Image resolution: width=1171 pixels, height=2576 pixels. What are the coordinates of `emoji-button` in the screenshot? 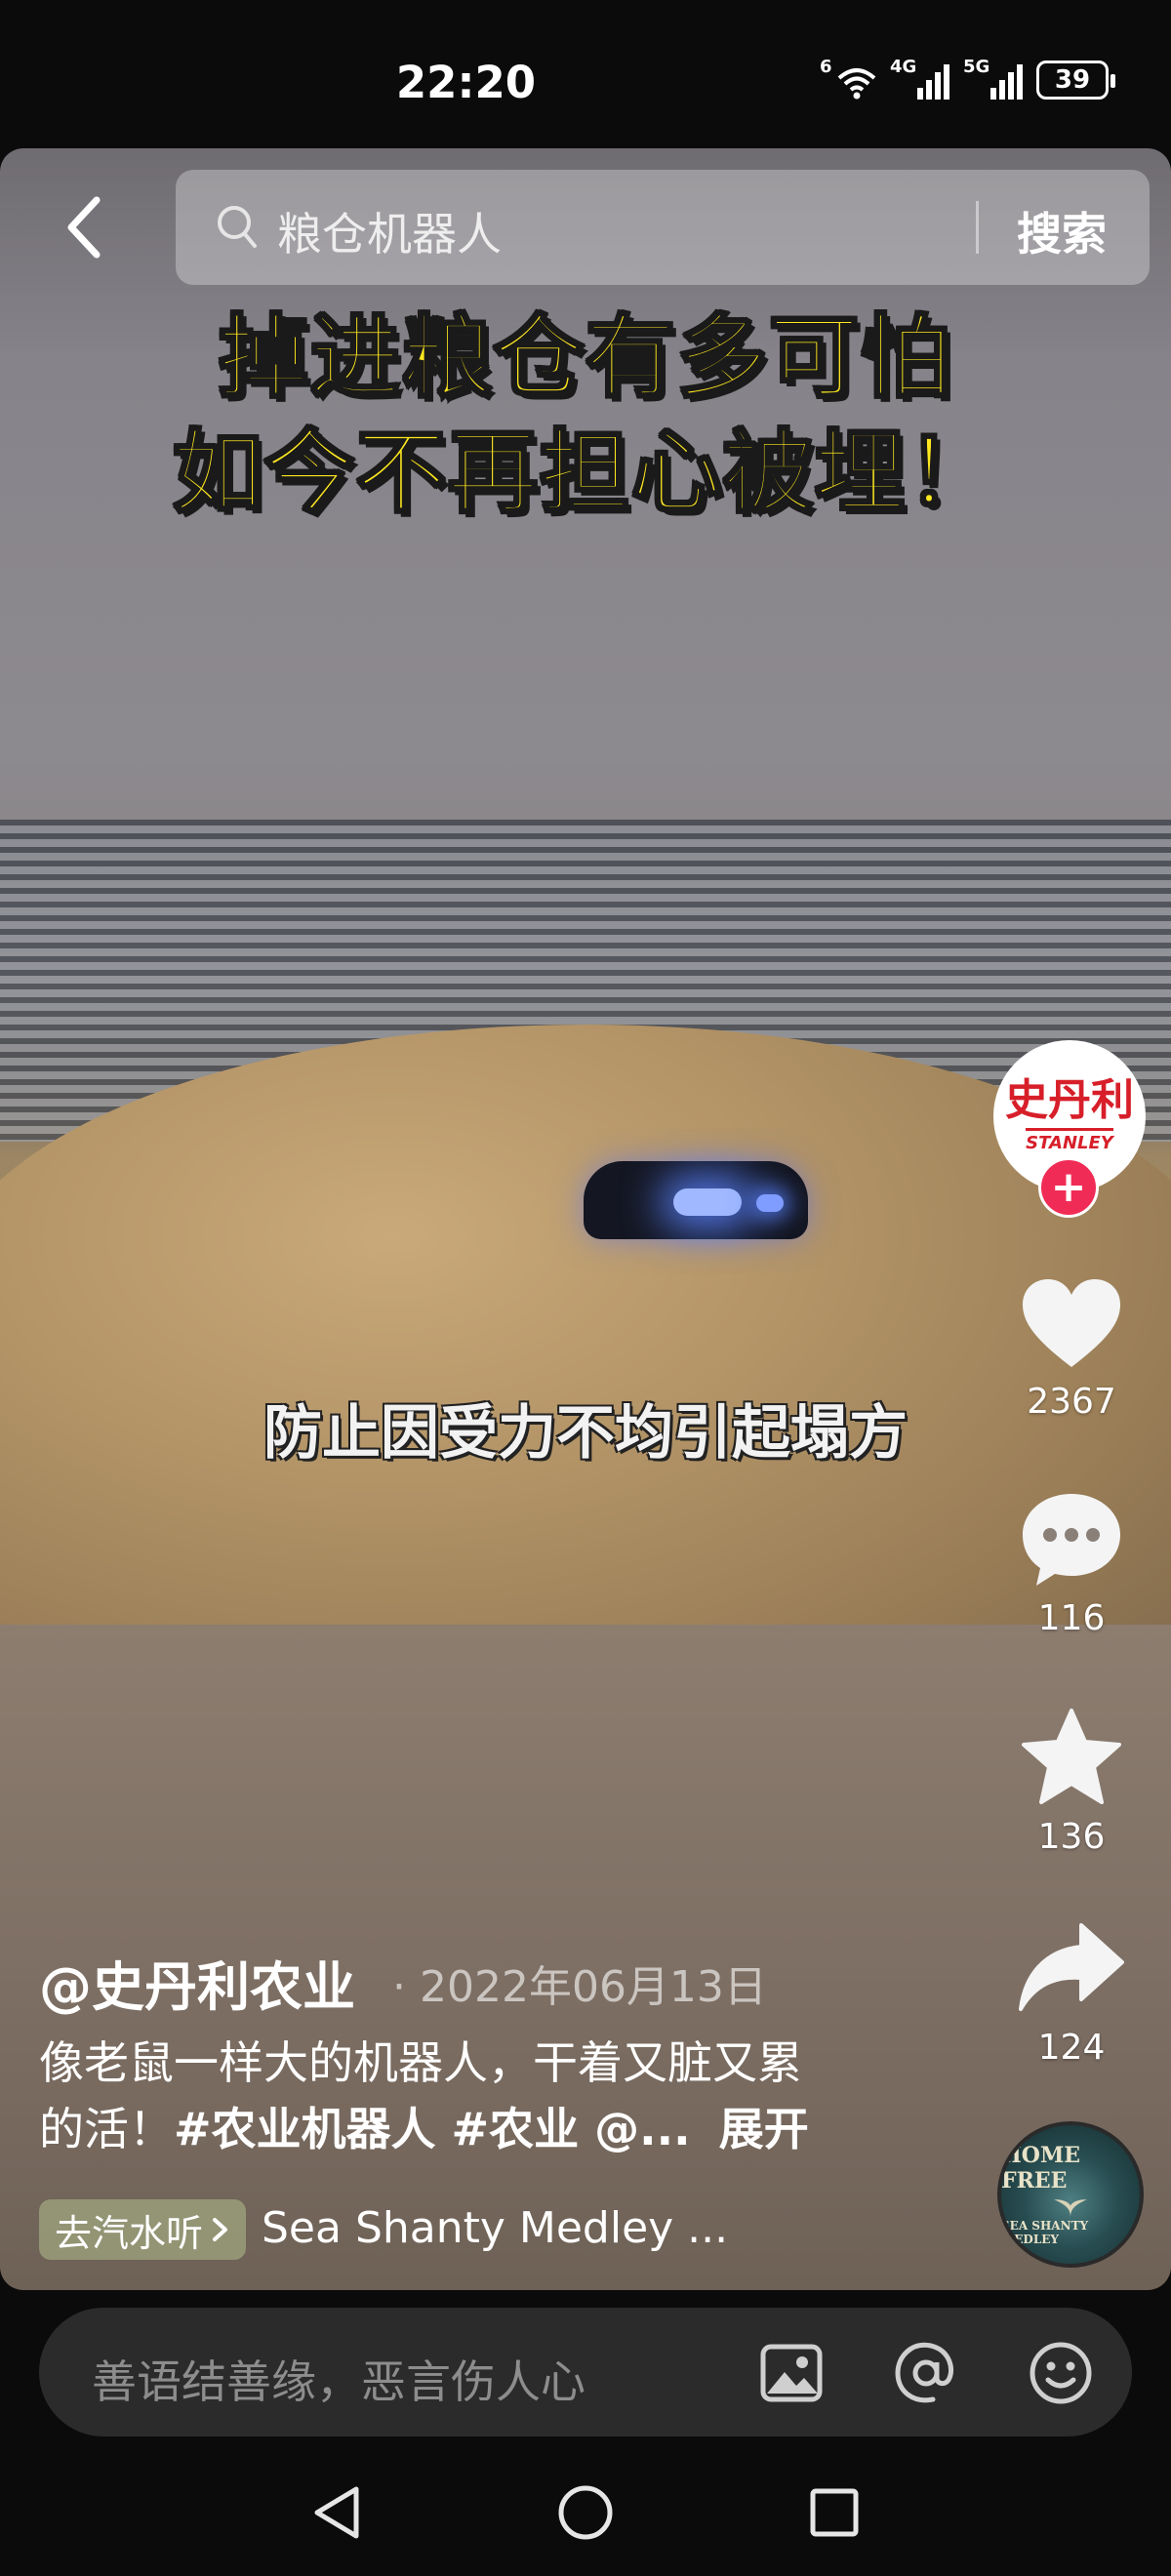 It's located at (1061, 2373).